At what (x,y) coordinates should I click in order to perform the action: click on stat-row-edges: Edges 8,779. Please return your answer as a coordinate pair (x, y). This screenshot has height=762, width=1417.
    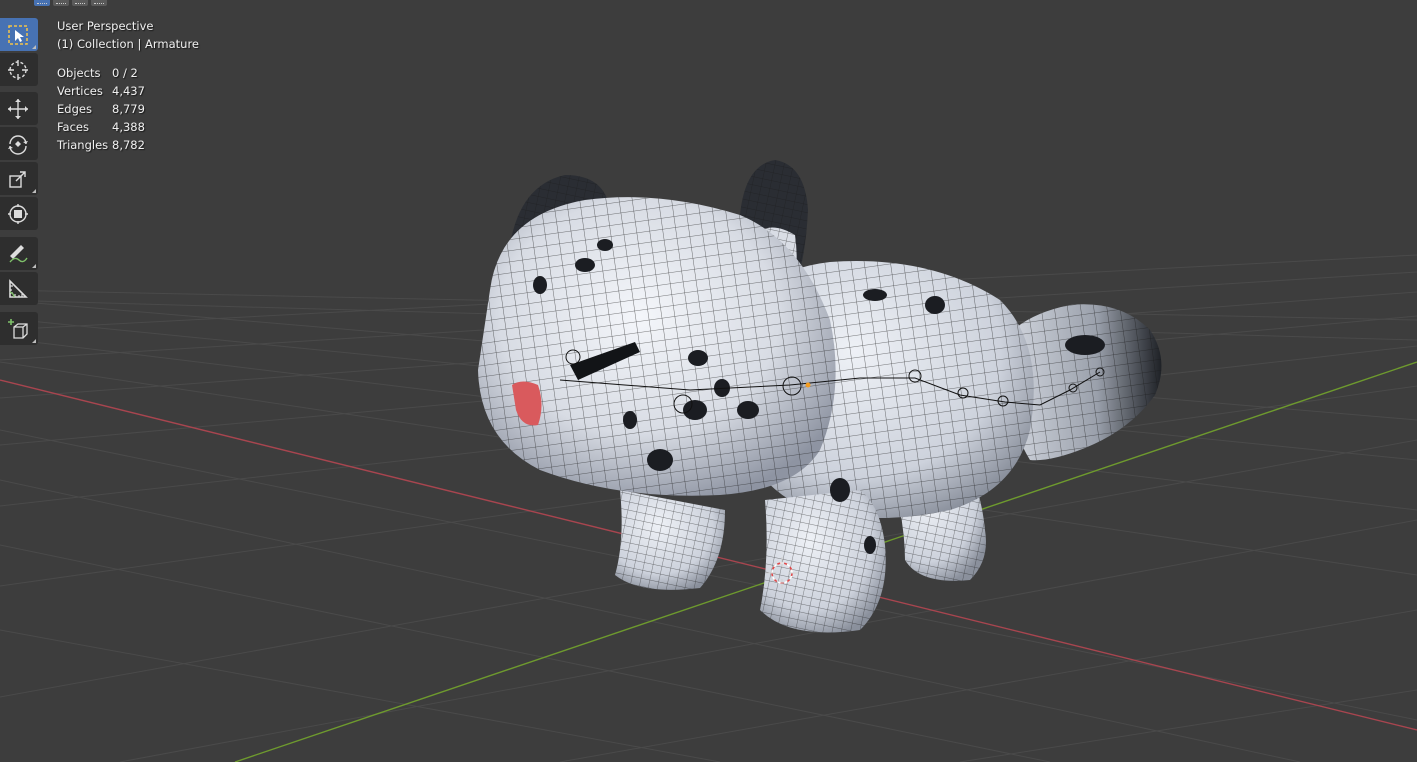
    Looking at the image, I should click on (128, 109).